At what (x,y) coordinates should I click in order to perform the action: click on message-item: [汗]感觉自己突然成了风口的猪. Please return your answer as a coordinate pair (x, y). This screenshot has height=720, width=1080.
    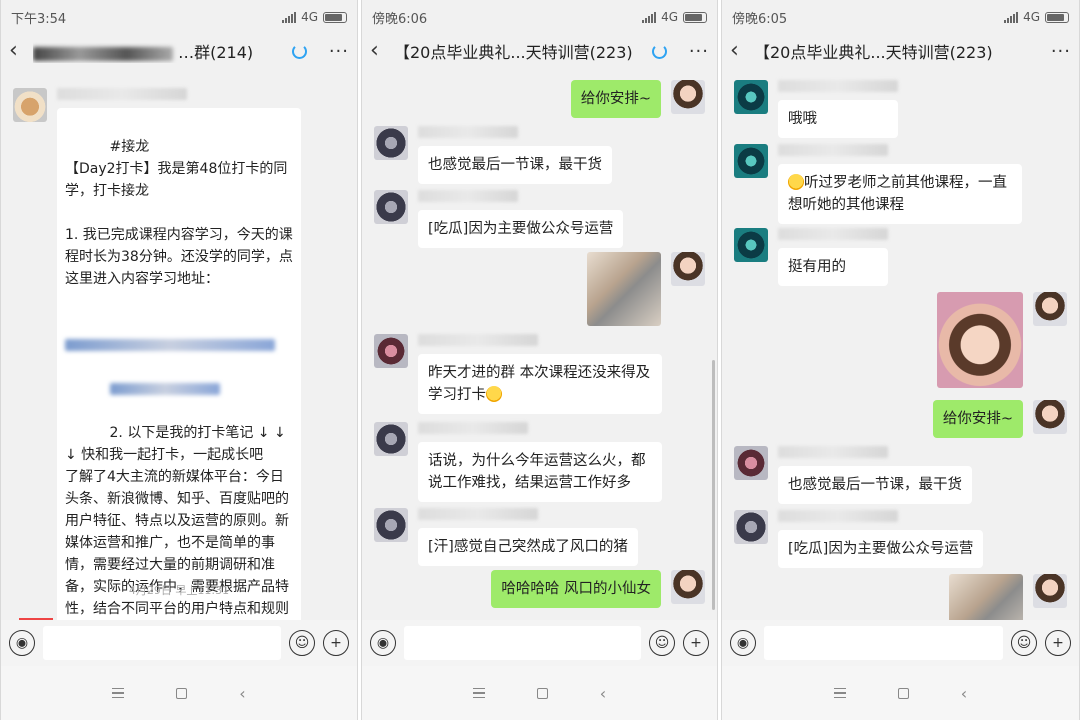
    Looking at the image, I should click on (506, 537).